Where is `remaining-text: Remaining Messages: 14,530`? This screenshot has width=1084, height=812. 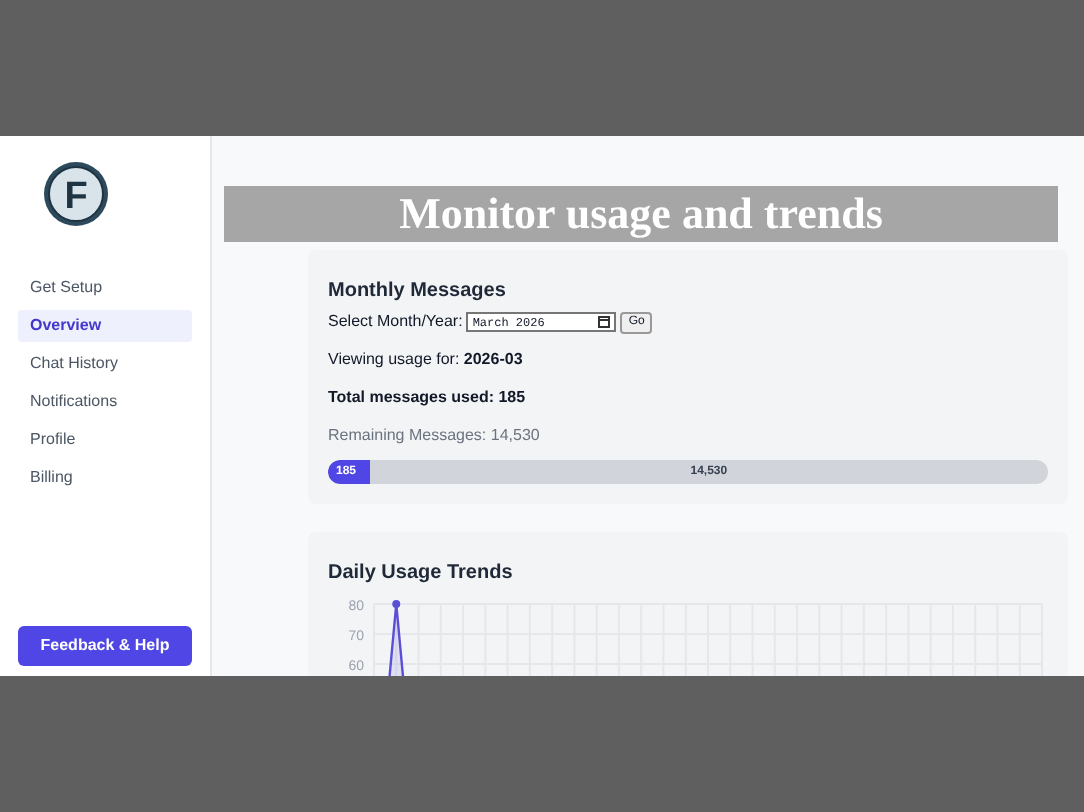 remaining-text: Remaining Messages: 14,530 is located at coordinates (435, 436).